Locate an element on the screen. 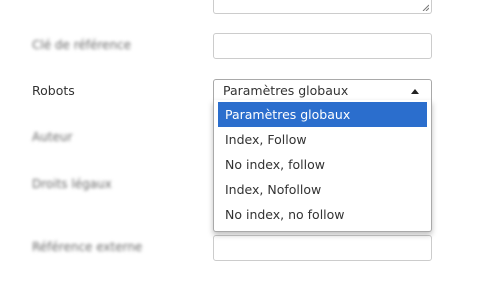 Image resolution: width=500 pixels, height=300 pixels. robots-option-noindex-follow: No index, follow is located at coordinates (322, 164).